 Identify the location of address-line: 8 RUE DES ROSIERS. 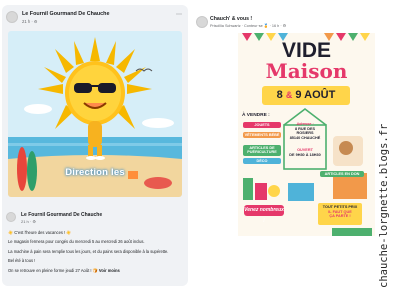
(305, 131).